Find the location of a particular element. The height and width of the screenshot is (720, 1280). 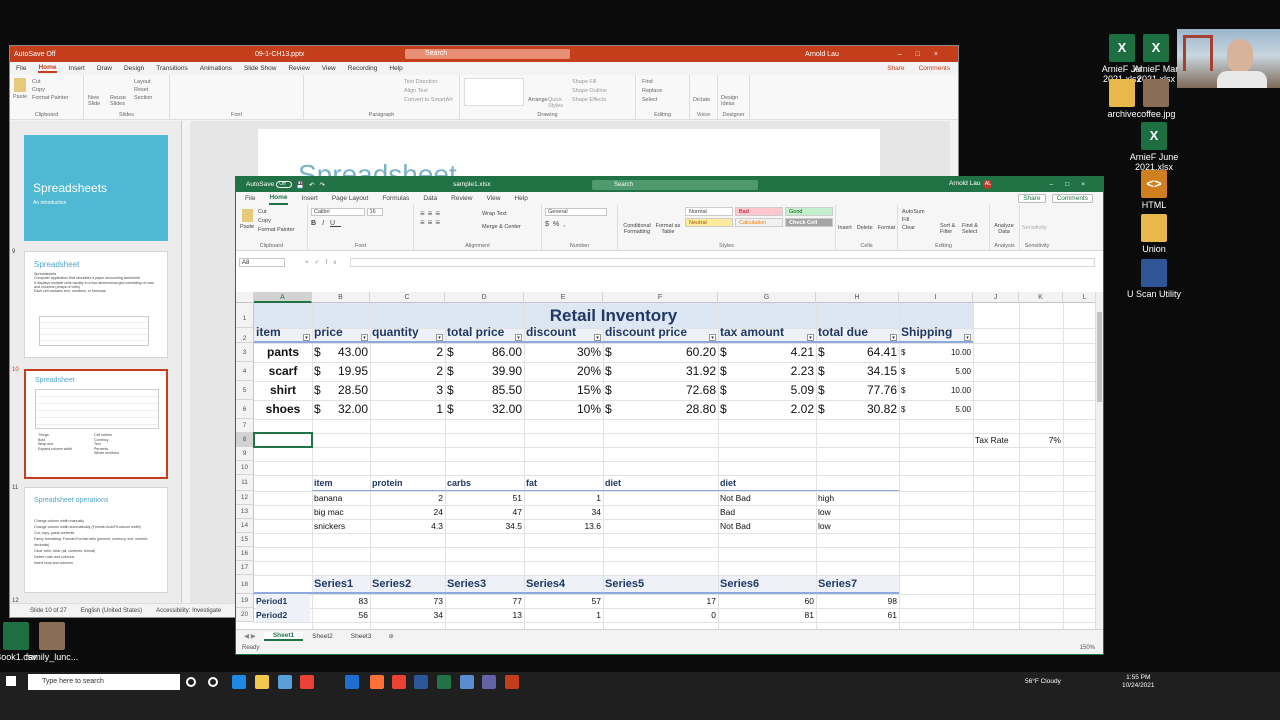

select-all-corner is located at coordinates (245, 297).